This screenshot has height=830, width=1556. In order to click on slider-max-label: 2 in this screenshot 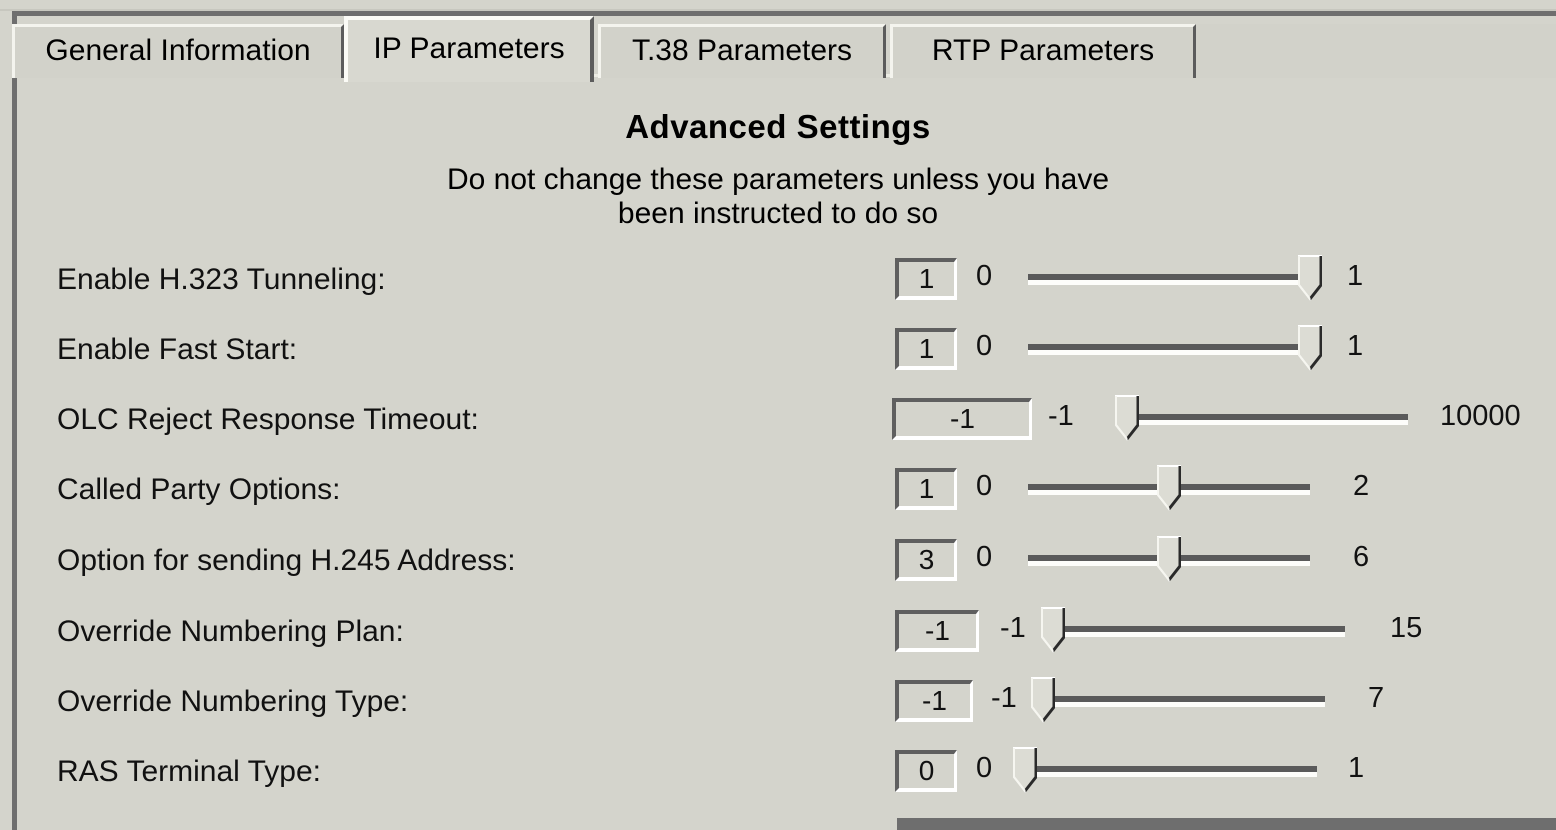, I will do `click(1361, 486)`.